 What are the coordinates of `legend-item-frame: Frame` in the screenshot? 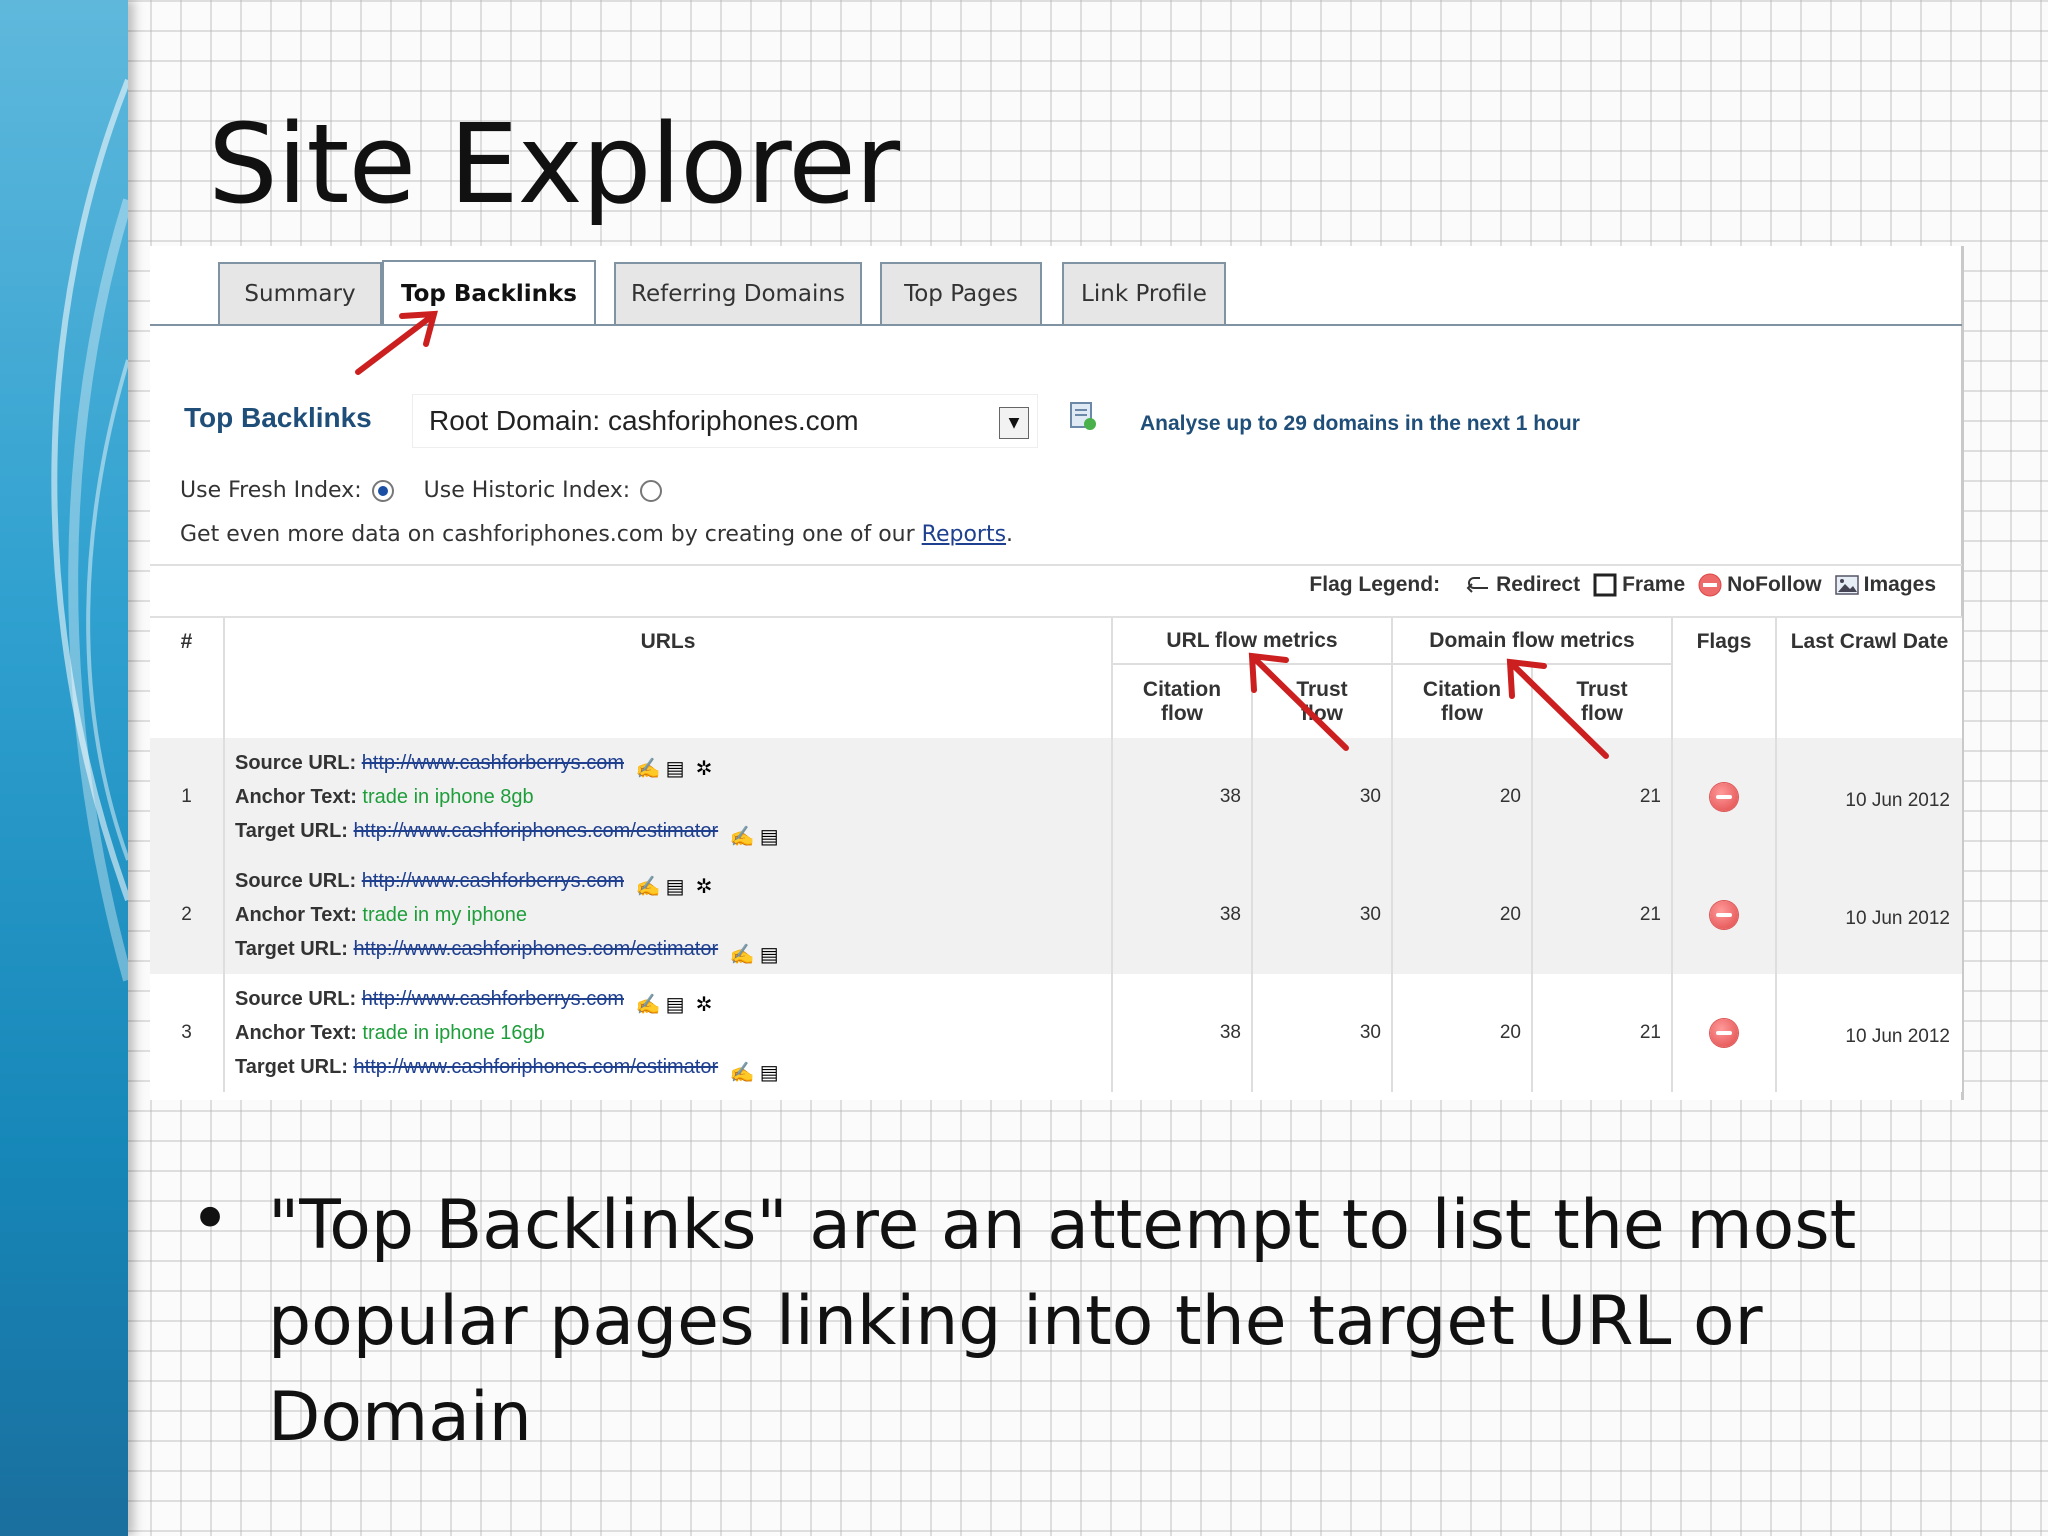 It's located at (1638, 585).